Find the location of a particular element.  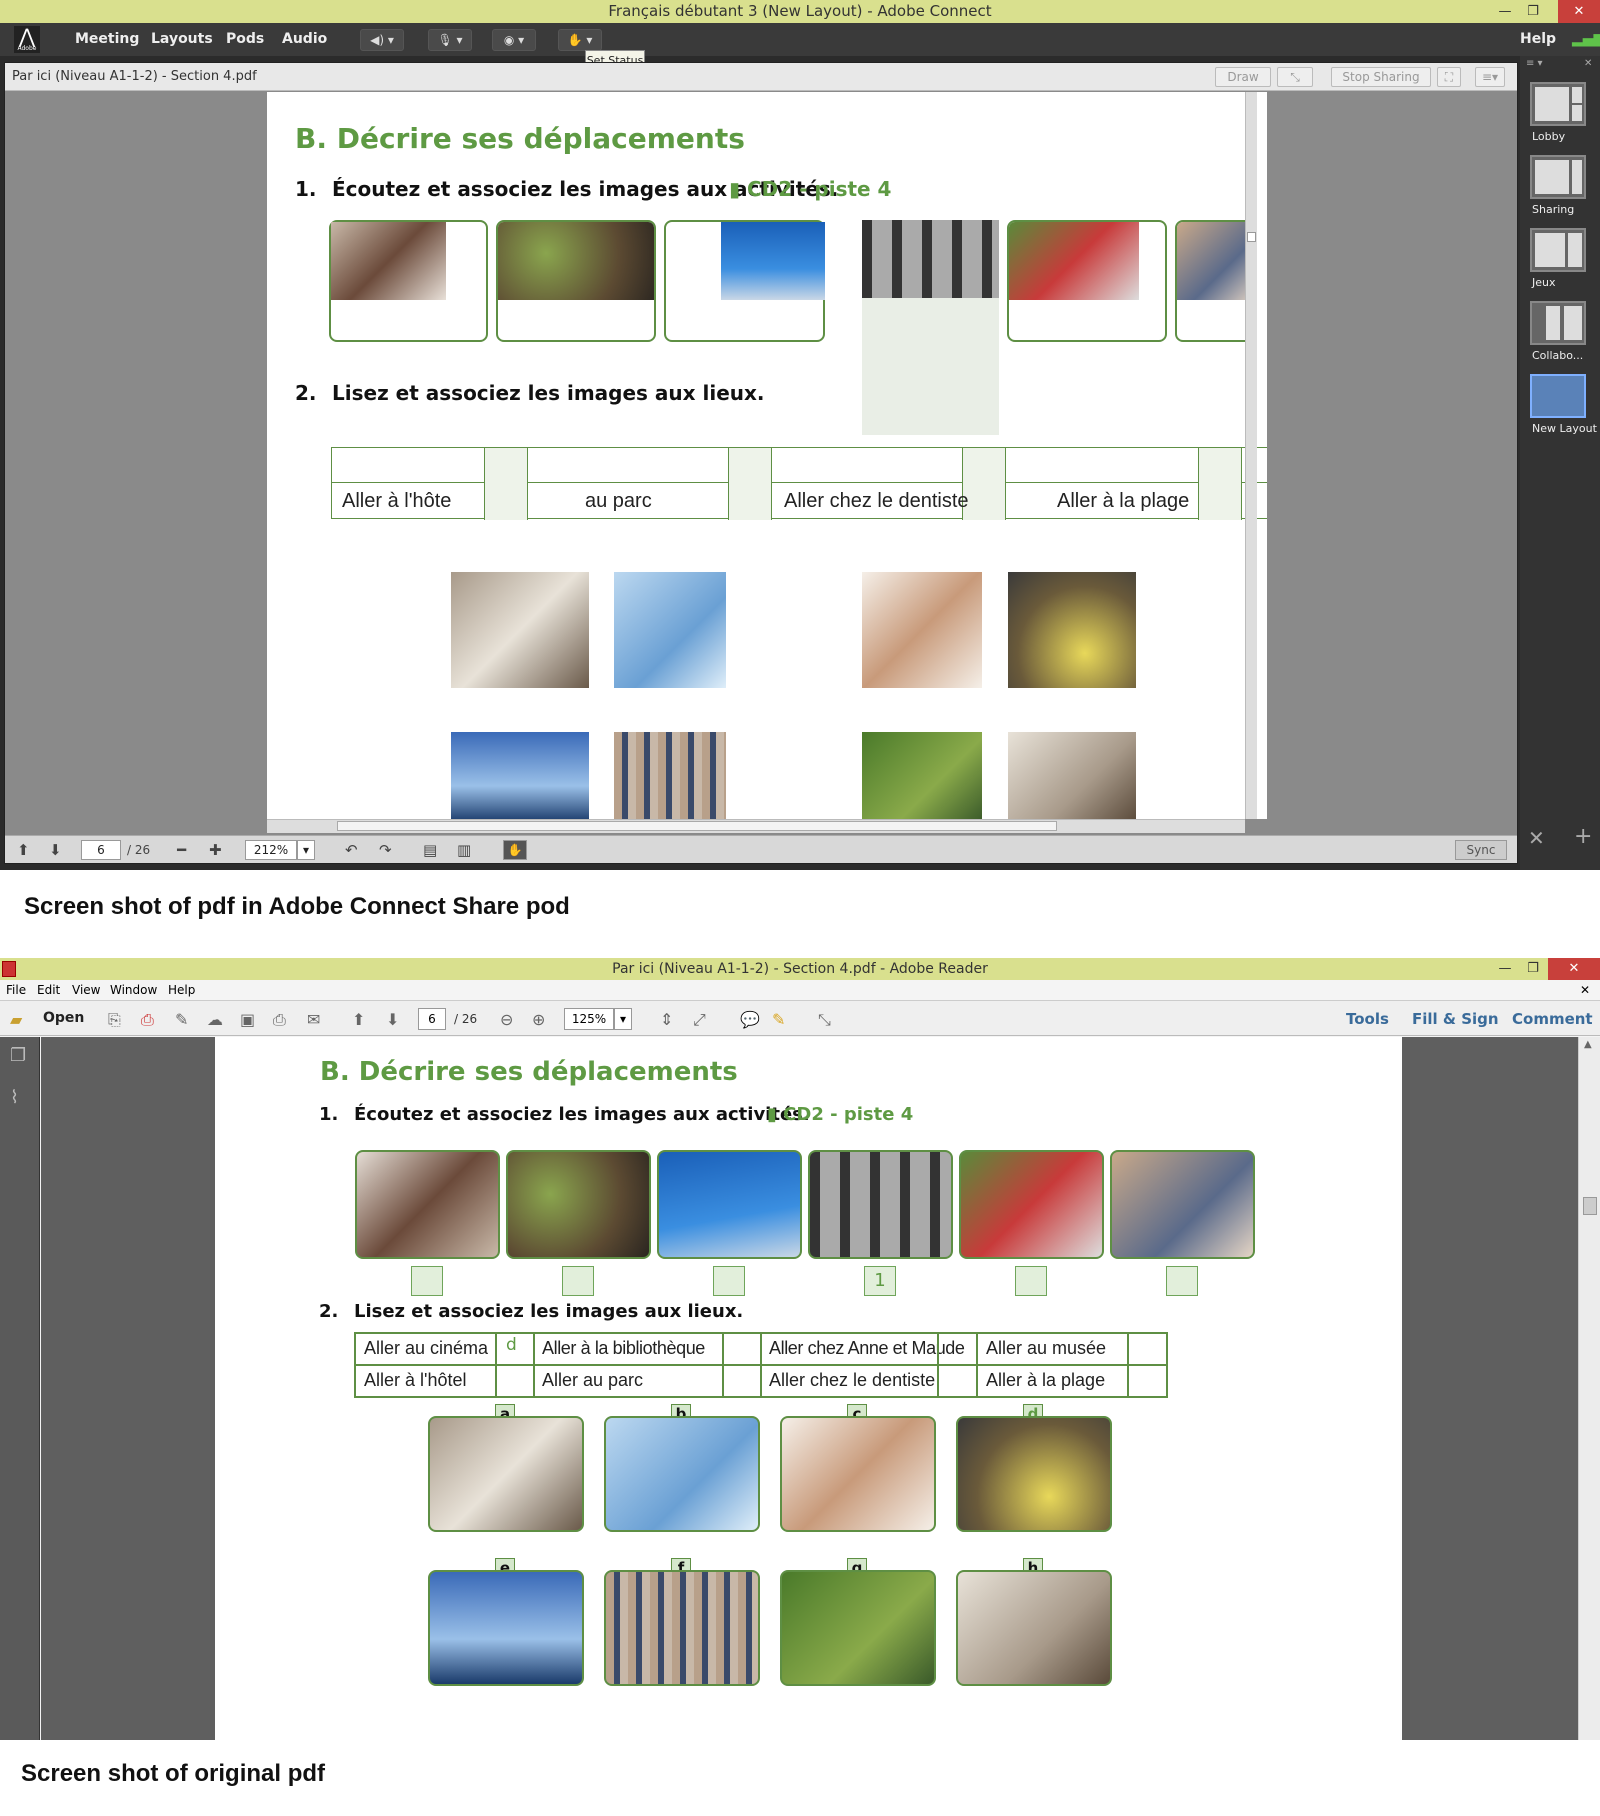

create-pdf-icon: ⎘ is located at coordinates (114, 1020).